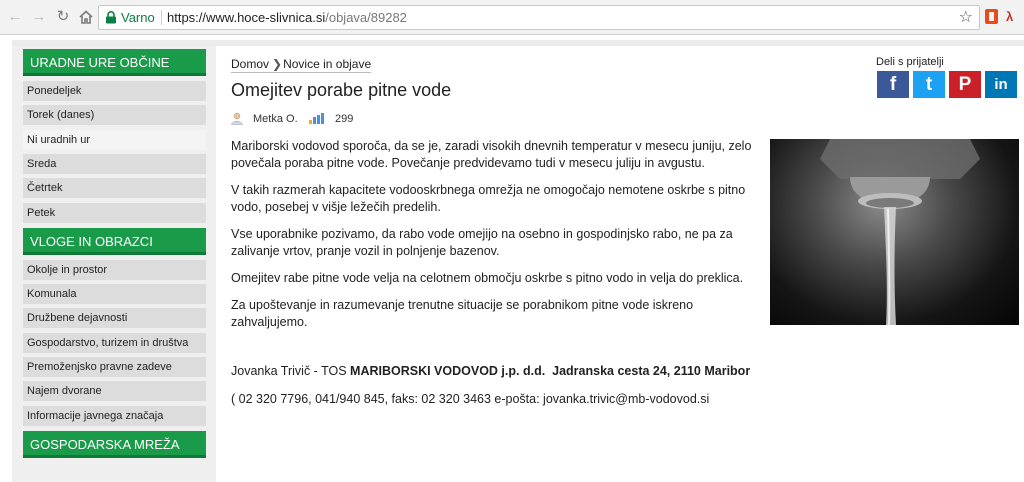 The image size is (1024, 482). Describe the element at coordinates (63, 17) in the screenshot. I see `reload-icon: ↻` at that location.